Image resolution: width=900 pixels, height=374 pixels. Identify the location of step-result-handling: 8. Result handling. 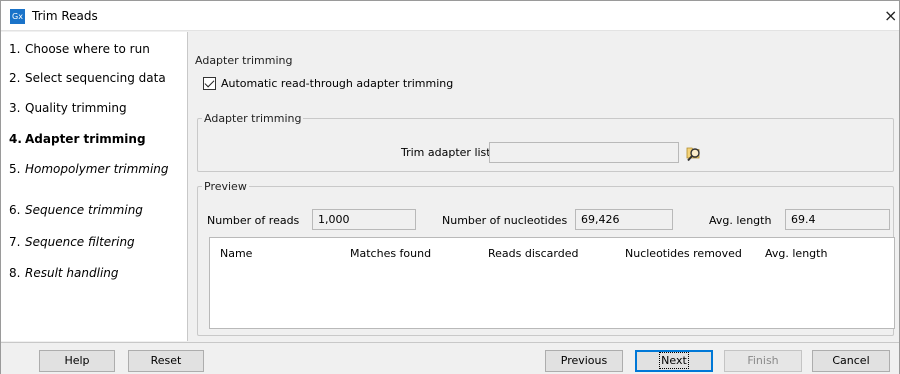
(64, 273).